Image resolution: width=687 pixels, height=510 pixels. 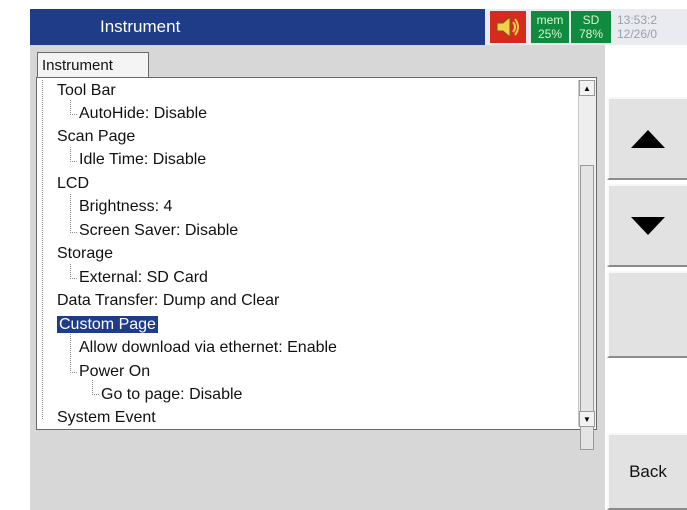 I want to click on mem-label: mem, so click(x=550, y=20).